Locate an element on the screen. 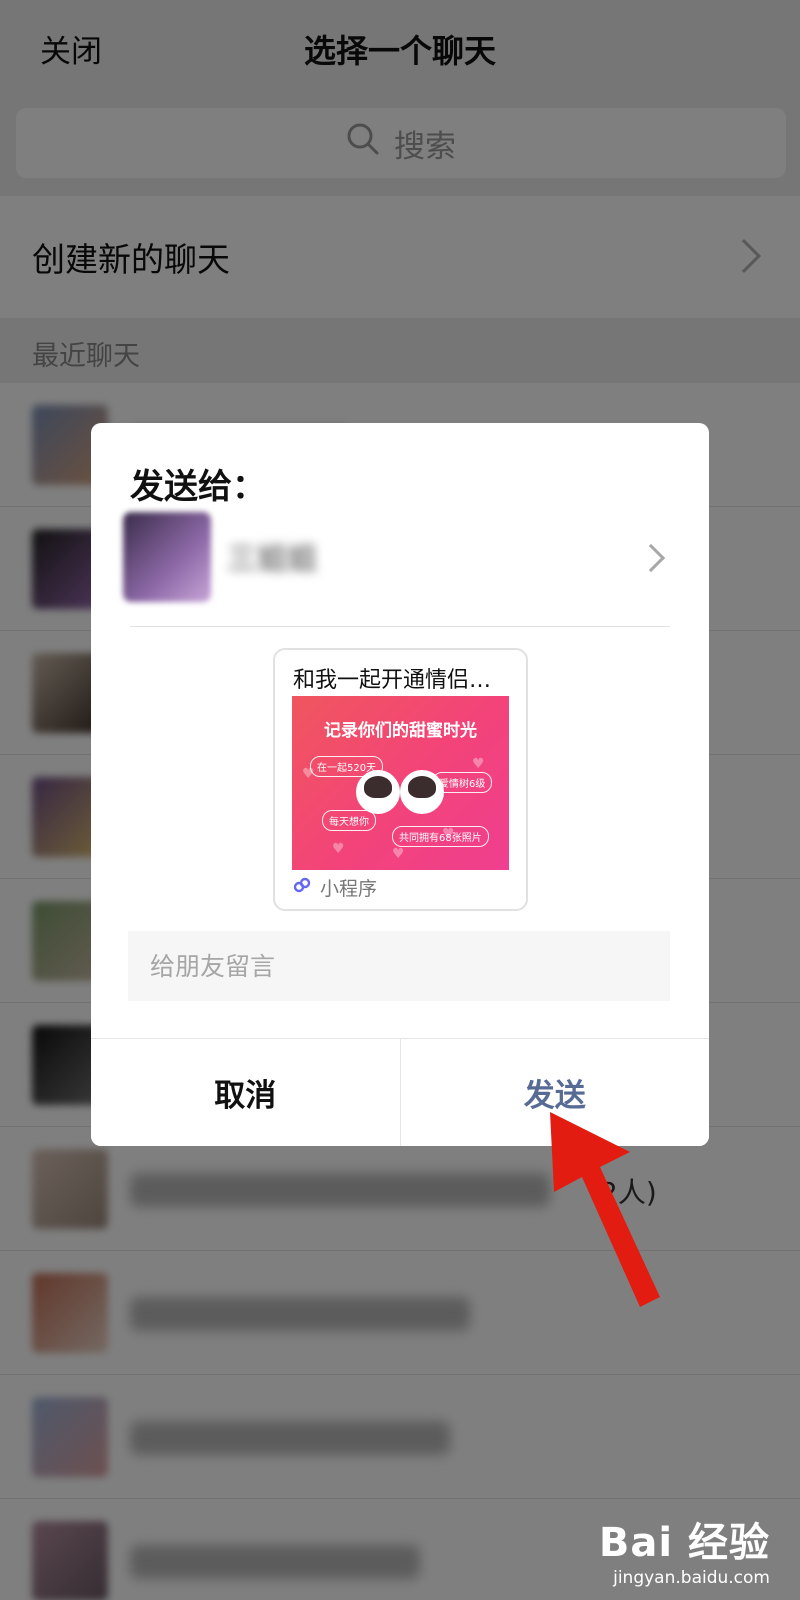 The image size is (800, 1600). watermark-logo: Bai 经验 is located at coordinates (684, 1543).